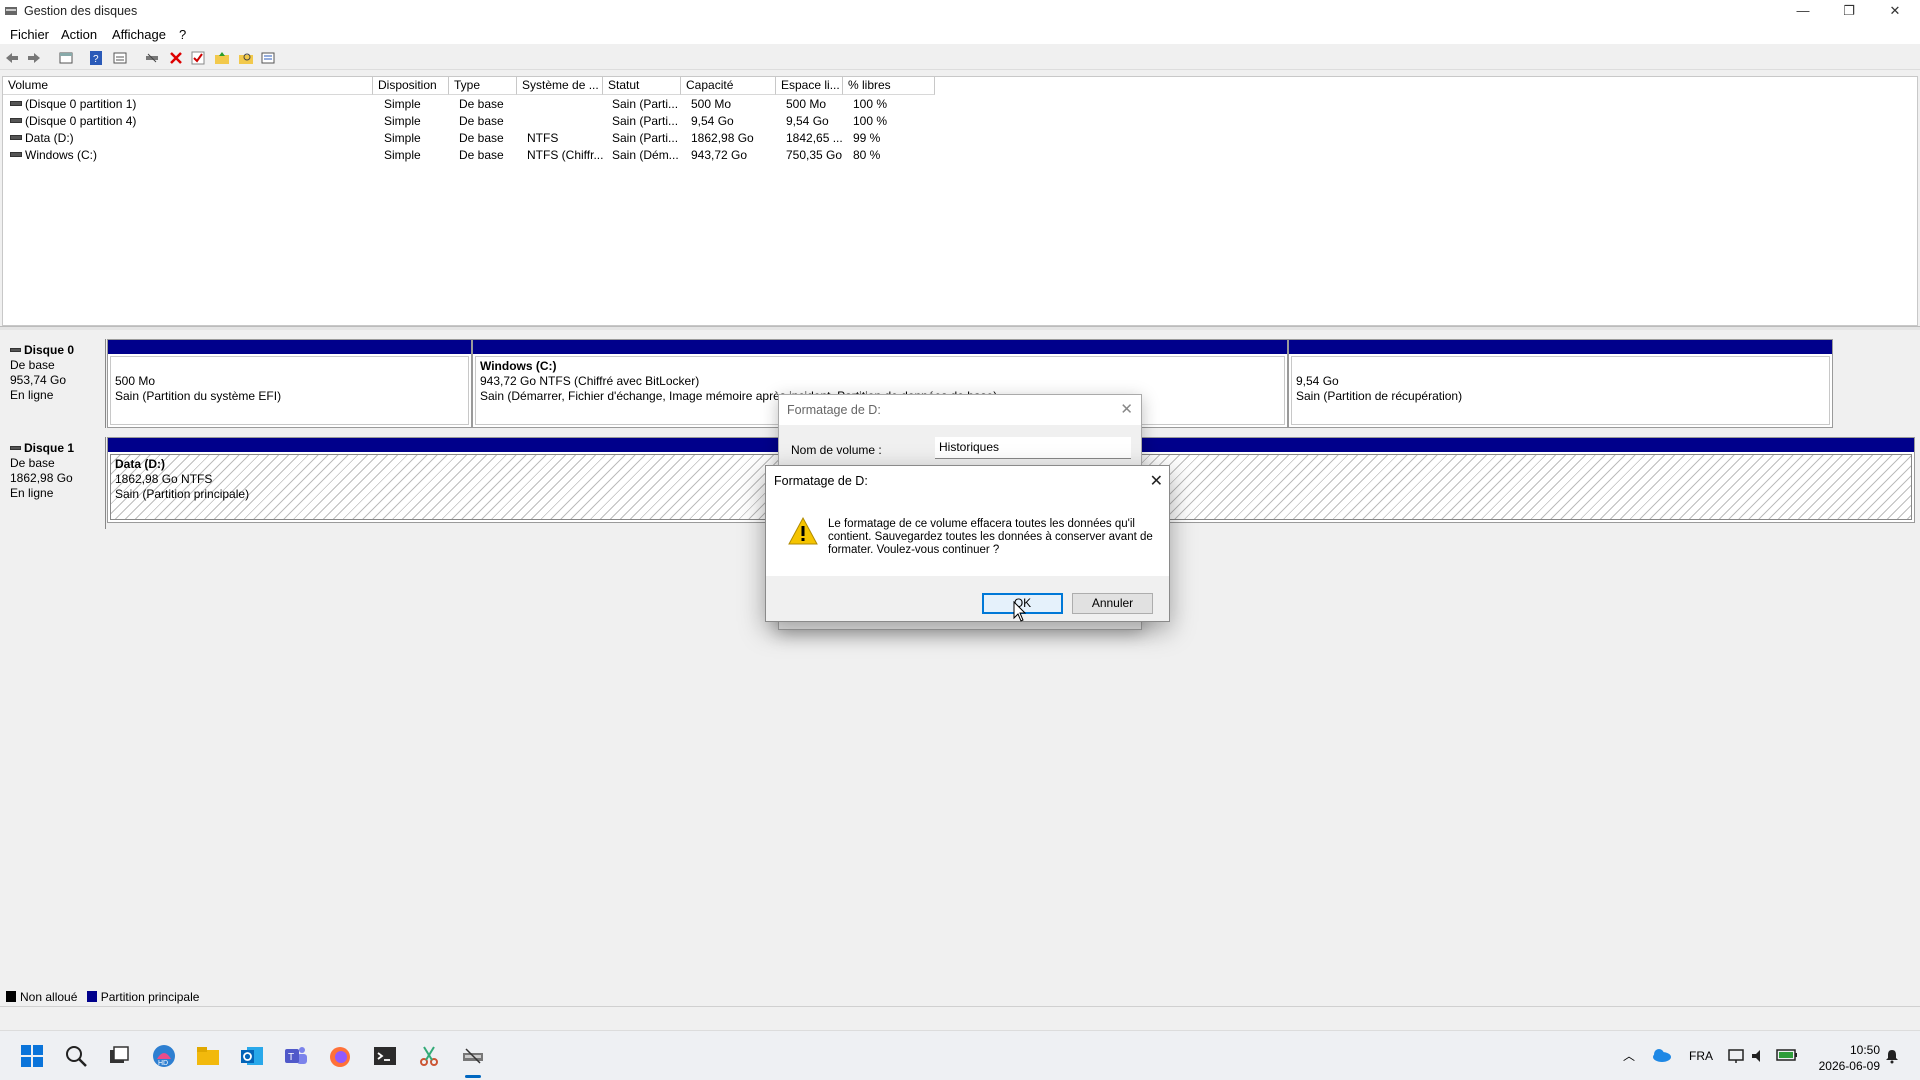 This screenshot has width=1920, height=1080. I want to click on language-indicator: FRA, so click(1701, 1056).